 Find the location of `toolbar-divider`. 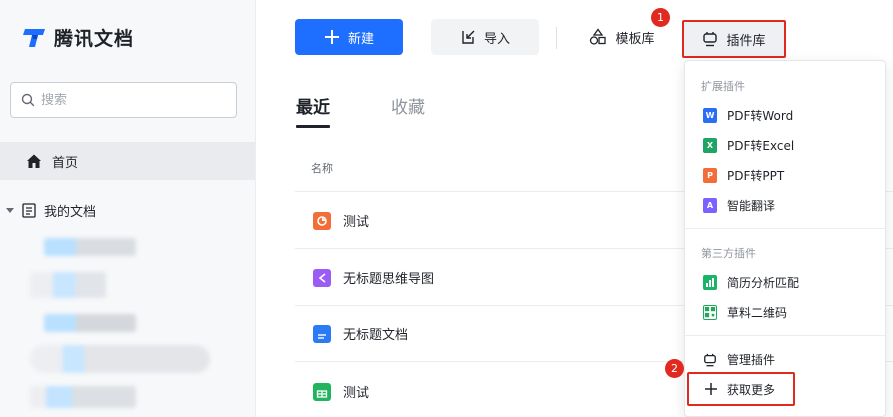

toolbar-divider is located at coordinates (556, 38).